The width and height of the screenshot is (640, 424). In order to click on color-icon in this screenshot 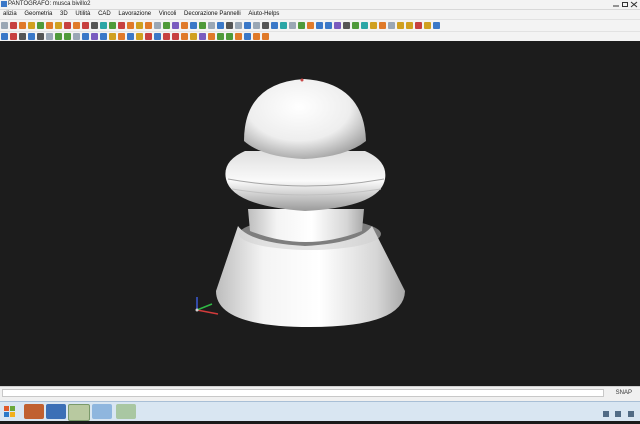, I will do `click(202, 36)`.